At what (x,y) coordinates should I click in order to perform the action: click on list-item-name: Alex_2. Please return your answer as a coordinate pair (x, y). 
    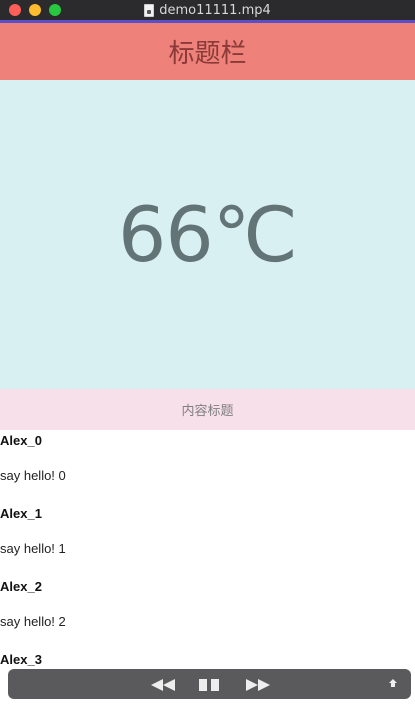
    Looking at the image, I should click on (21, 586).